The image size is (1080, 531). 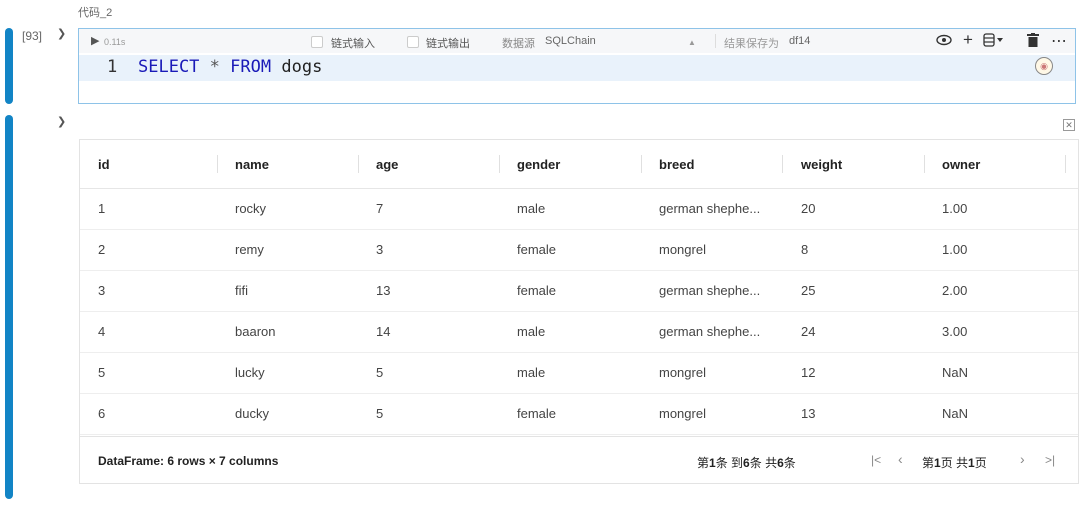 I want to click on execution-count: [93], so click(x=32, y=36).